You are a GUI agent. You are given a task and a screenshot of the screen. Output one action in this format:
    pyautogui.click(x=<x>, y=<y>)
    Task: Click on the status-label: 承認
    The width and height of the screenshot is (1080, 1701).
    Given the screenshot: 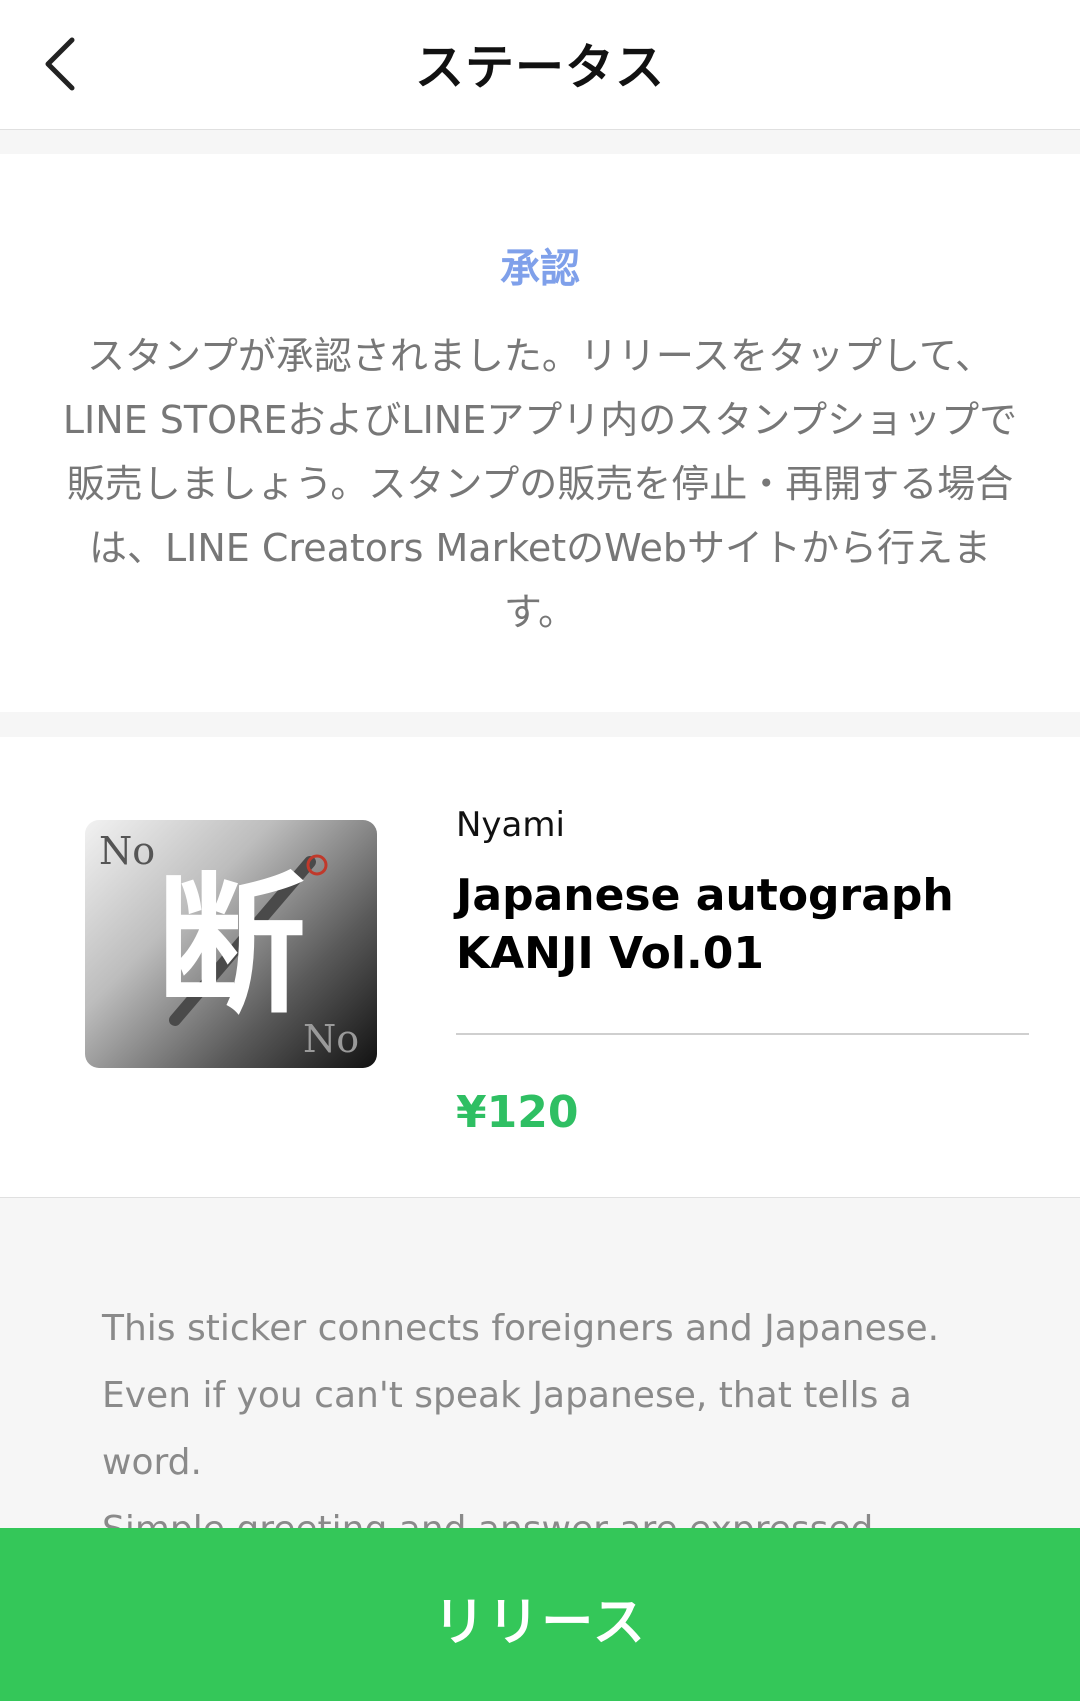 What is the action you would take?
    pyautogui.click(x=540, y=269)
    